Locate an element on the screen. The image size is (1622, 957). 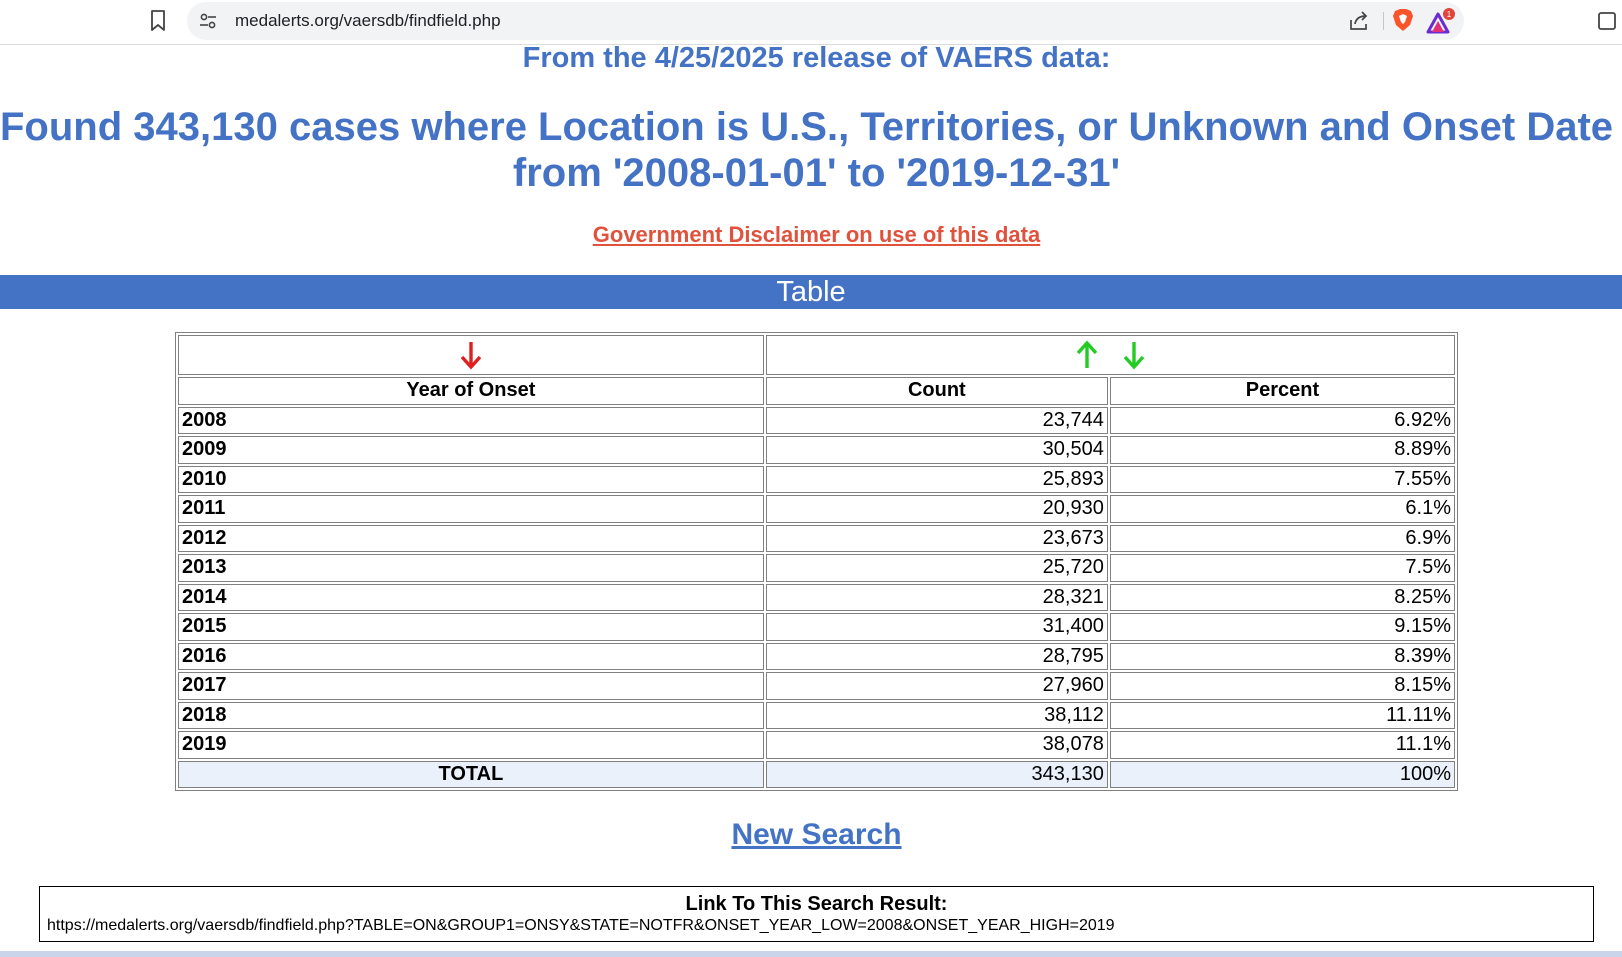
column-header-year: Year of Onset is located at coordinates (471, 391).